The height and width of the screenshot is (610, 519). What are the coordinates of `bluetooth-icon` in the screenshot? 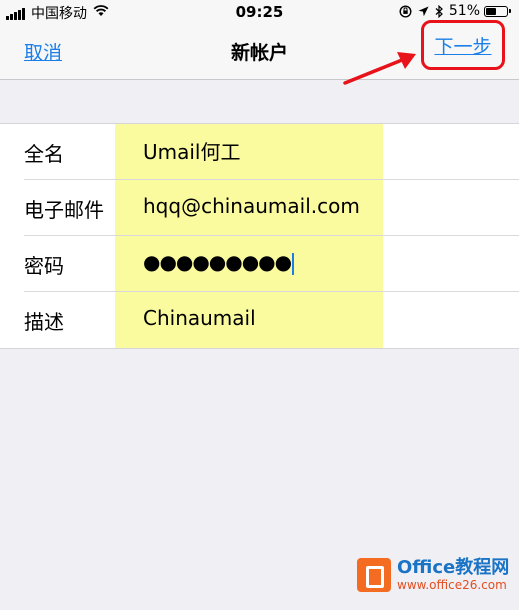 It's located at (439, 11).